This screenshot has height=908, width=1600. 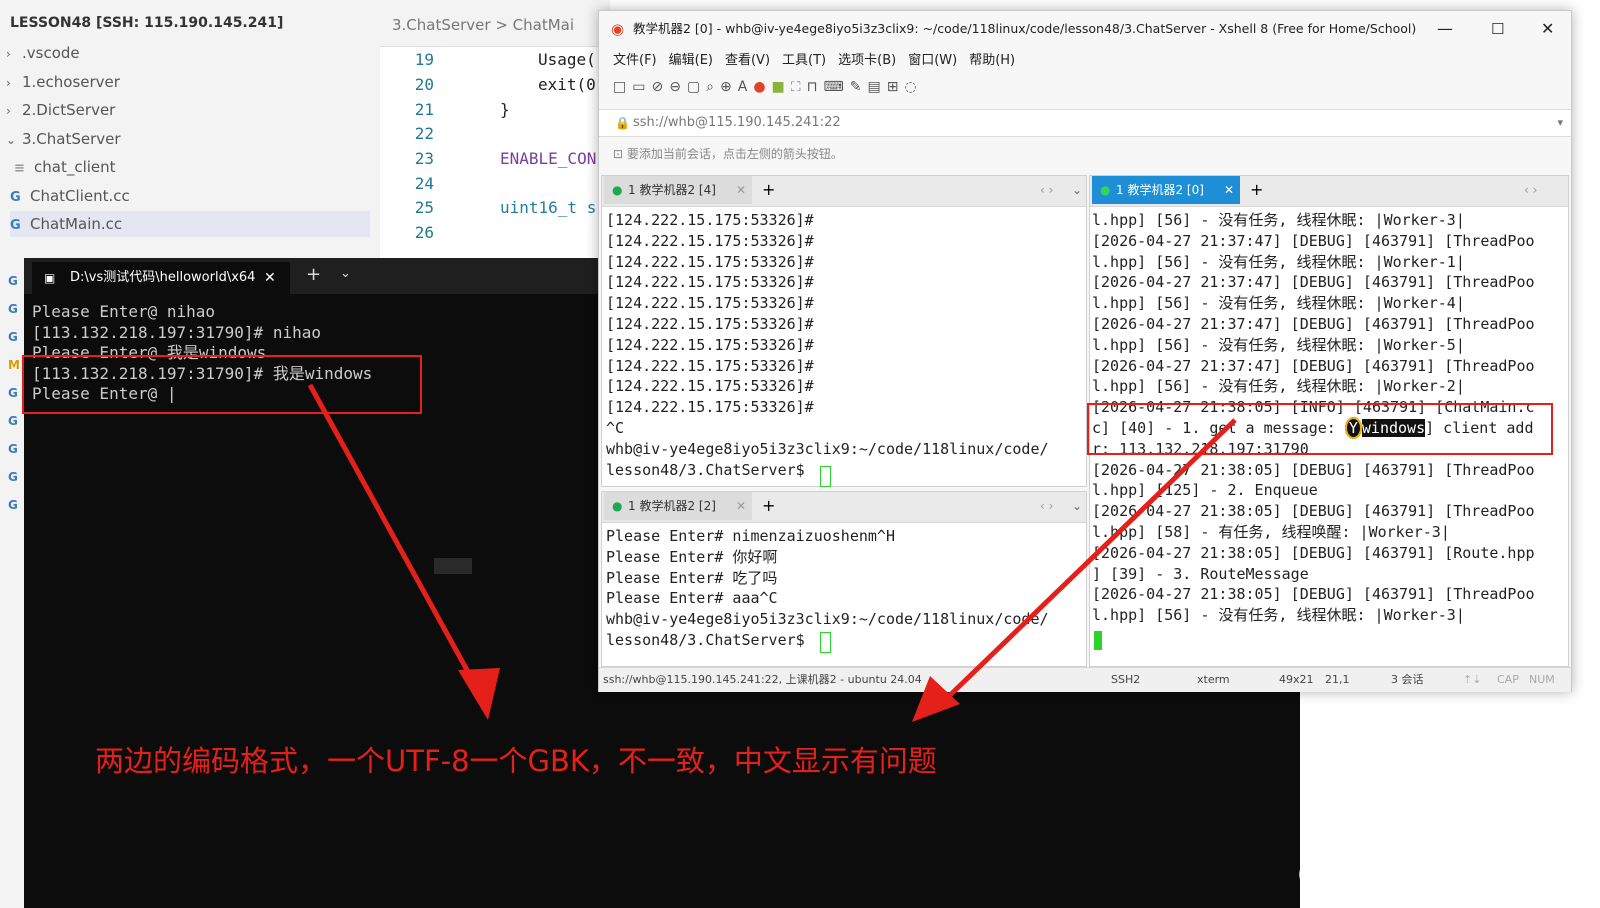 What do you see at coordinates (516, 761) in the screenshot?
I see `annotation-caption: 两边的编码格式，一个UTF-8一个GBK，不一致，中文显示有问题` at bounding box center [516, 761].